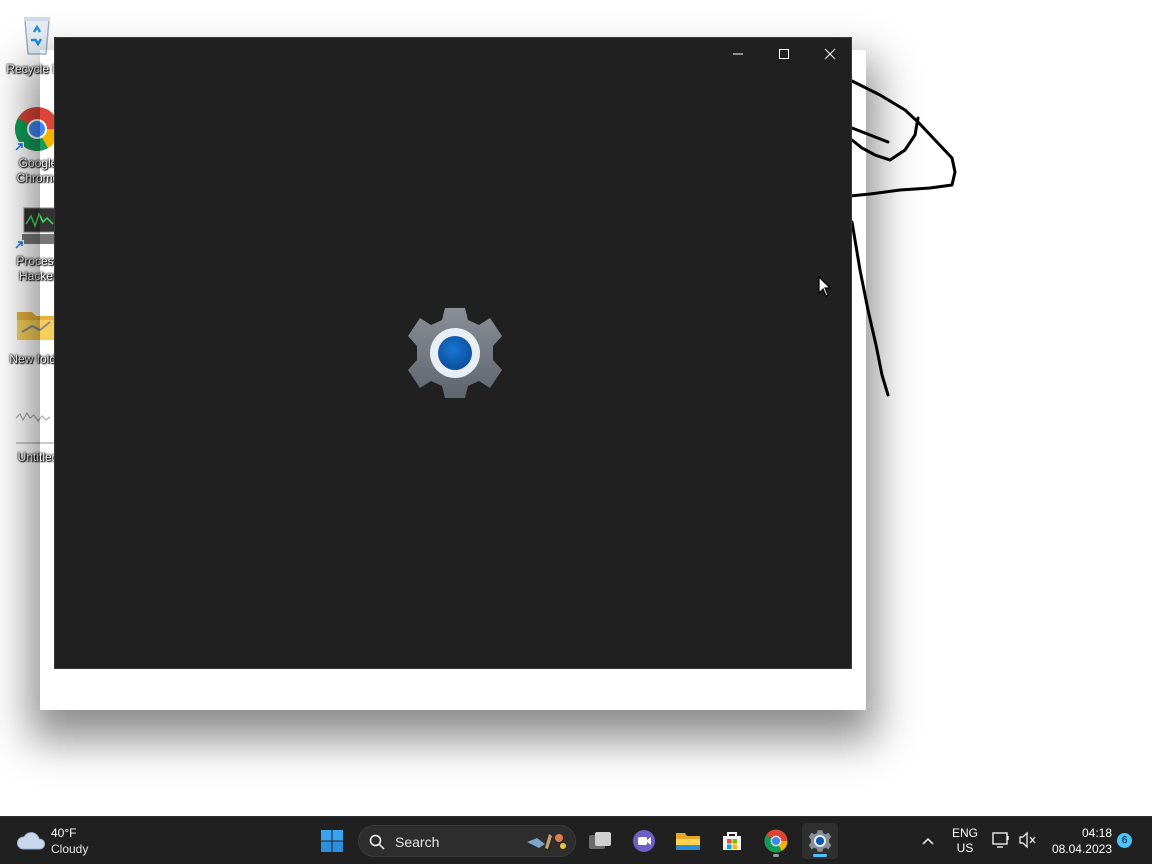 The height and width of the screenshot is (864, 1152). What do you see at coordinates (1124, 840) in the screenshot?
I see `notification-badge: 6` at bounding box center [1124, 840].